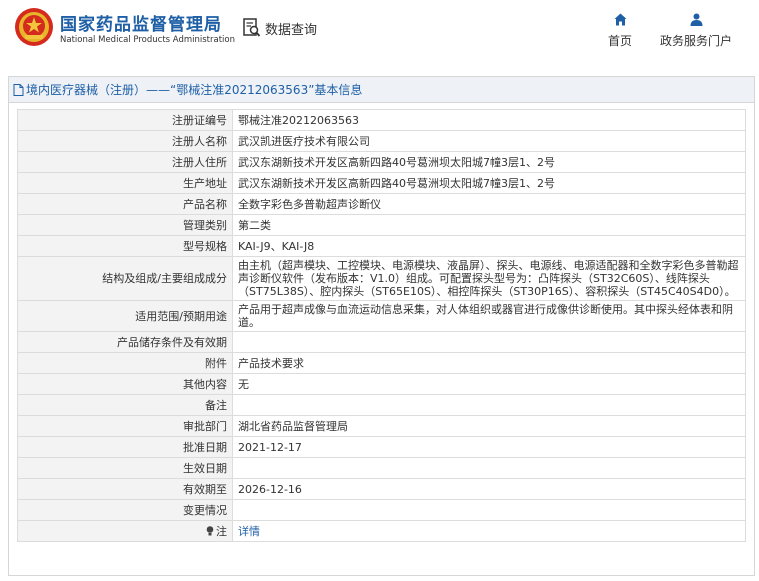 Image resolution: width=759 pixels, height=581 pixels. What do you see at coordinates (309, 204) in the screenshot?
I see `row-value: 全数字彩色多普勒超声诊断仪` at bounding box center [309, 204].